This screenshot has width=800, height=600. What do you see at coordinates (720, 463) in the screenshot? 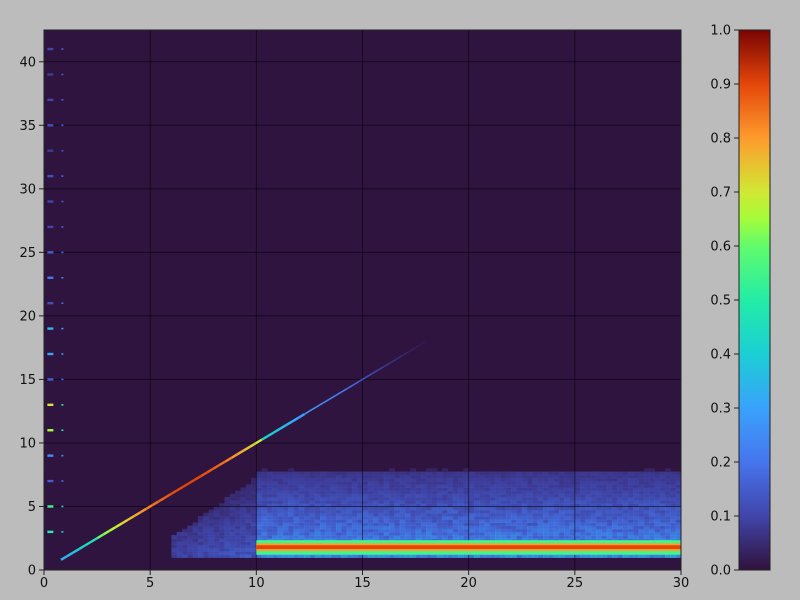
I see `colorbar-tick-label: 0.2` at bounding box center [720, 463].